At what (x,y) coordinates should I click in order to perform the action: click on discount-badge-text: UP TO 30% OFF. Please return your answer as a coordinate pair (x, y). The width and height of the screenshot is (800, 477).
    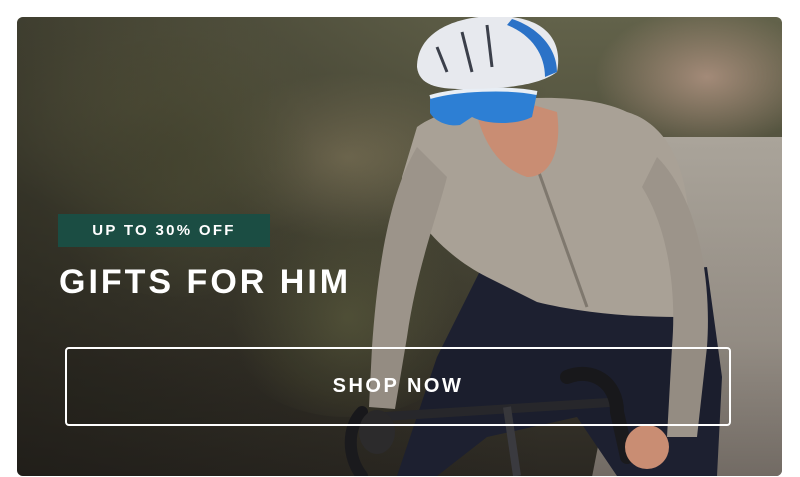
    Looking at the image, I should click on (164, 230).